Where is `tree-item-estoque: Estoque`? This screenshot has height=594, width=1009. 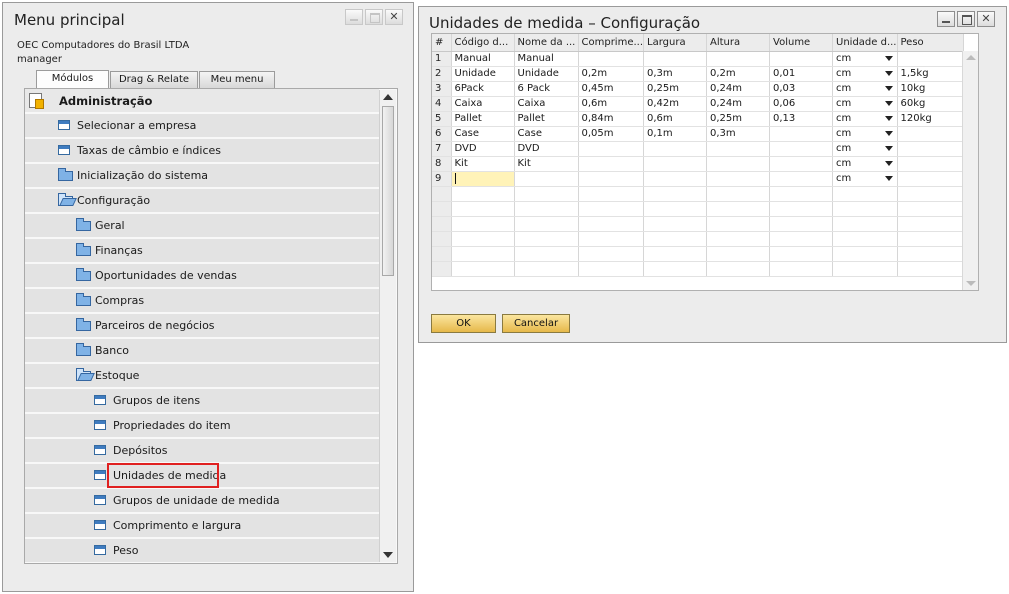
tree-item-estoque: Estoque is located at coordinates (202, 376).